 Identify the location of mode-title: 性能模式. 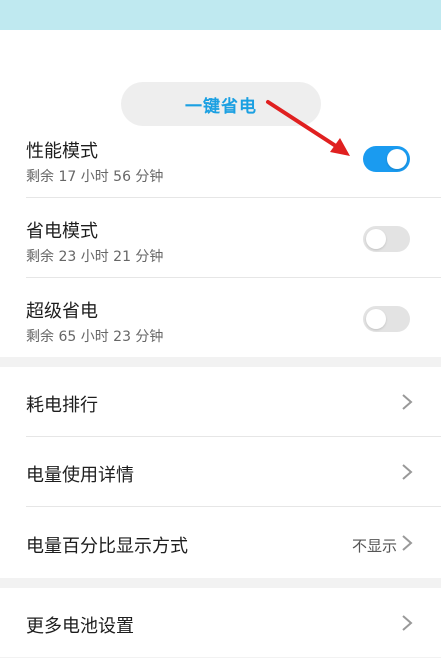
(62, 151).